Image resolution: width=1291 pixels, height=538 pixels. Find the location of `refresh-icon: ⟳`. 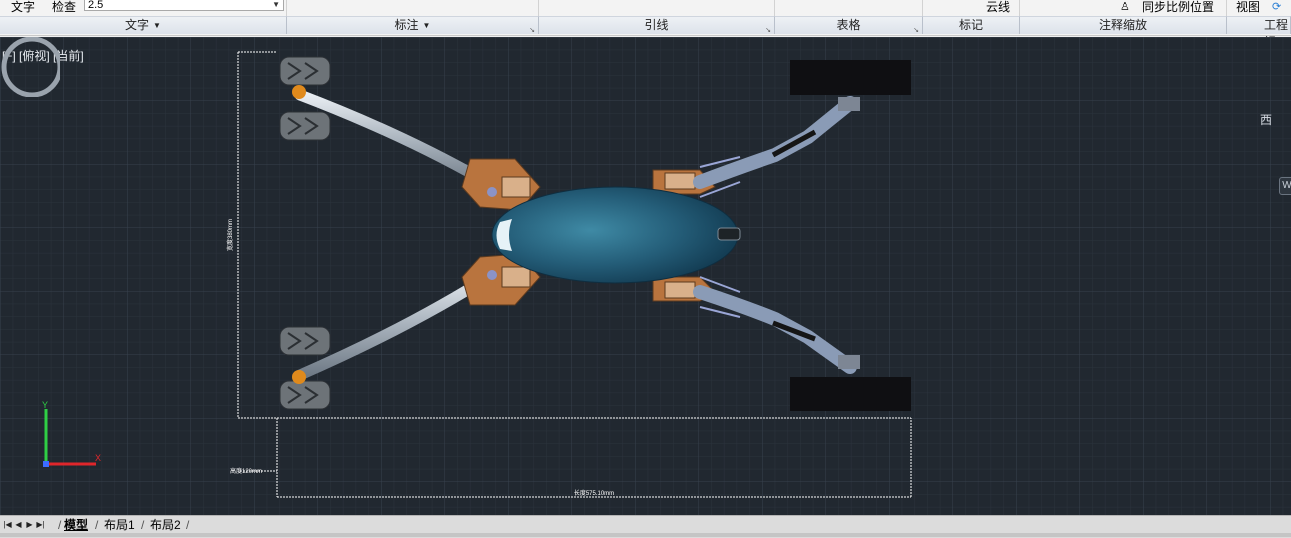

refresh-icon: ⟳ is located at coordinates (1276, 8).